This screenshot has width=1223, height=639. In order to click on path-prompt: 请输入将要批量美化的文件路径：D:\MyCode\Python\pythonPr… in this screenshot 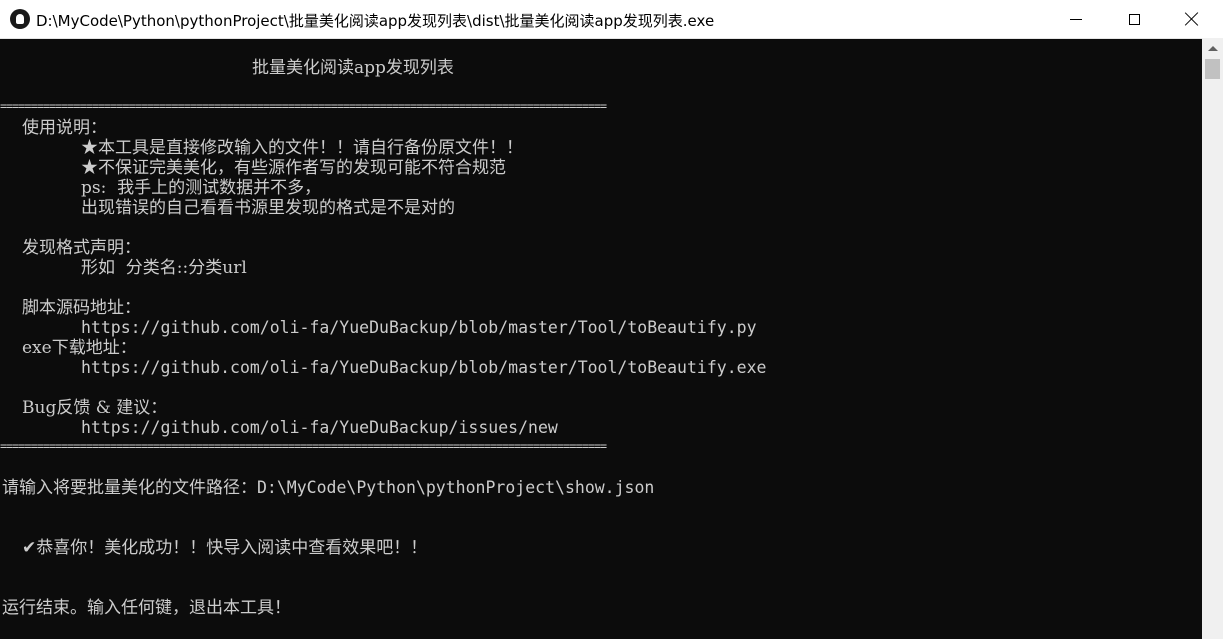, I will do `click(328, 488)`.